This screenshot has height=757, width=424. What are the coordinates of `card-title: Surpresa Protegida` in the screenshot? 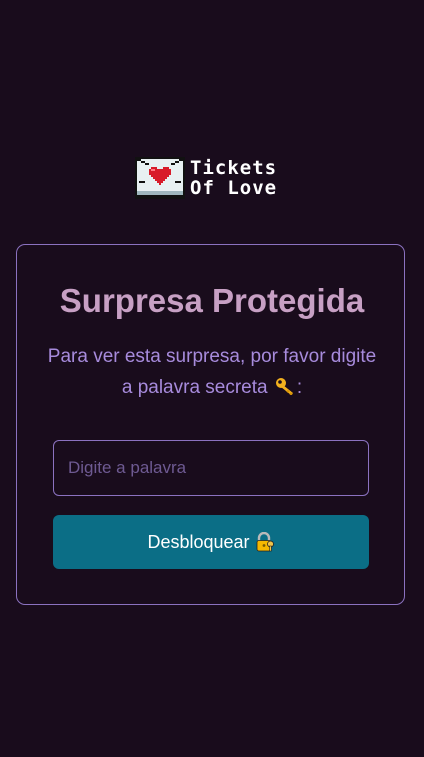 It's located at (212, 300).